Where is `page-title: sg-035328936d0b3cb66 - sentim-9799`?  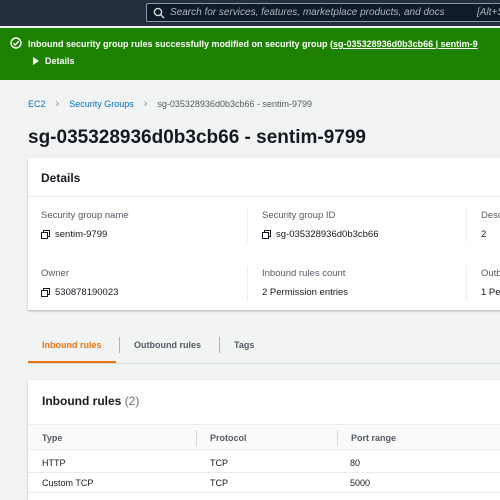
page-title: sg-035328936d0b3cb66 - sentim-9799 is located at coordinates (197, 137).